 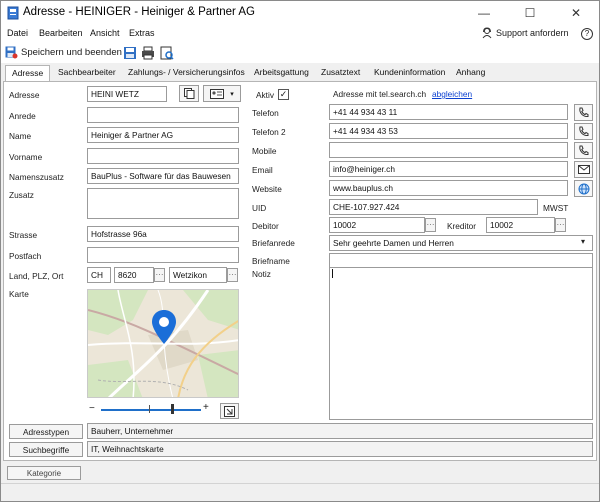 What do you see at coordinates (92, 408) in the screenshot?
I see `zoom-out-button: −` at bounding box center [92, 408].